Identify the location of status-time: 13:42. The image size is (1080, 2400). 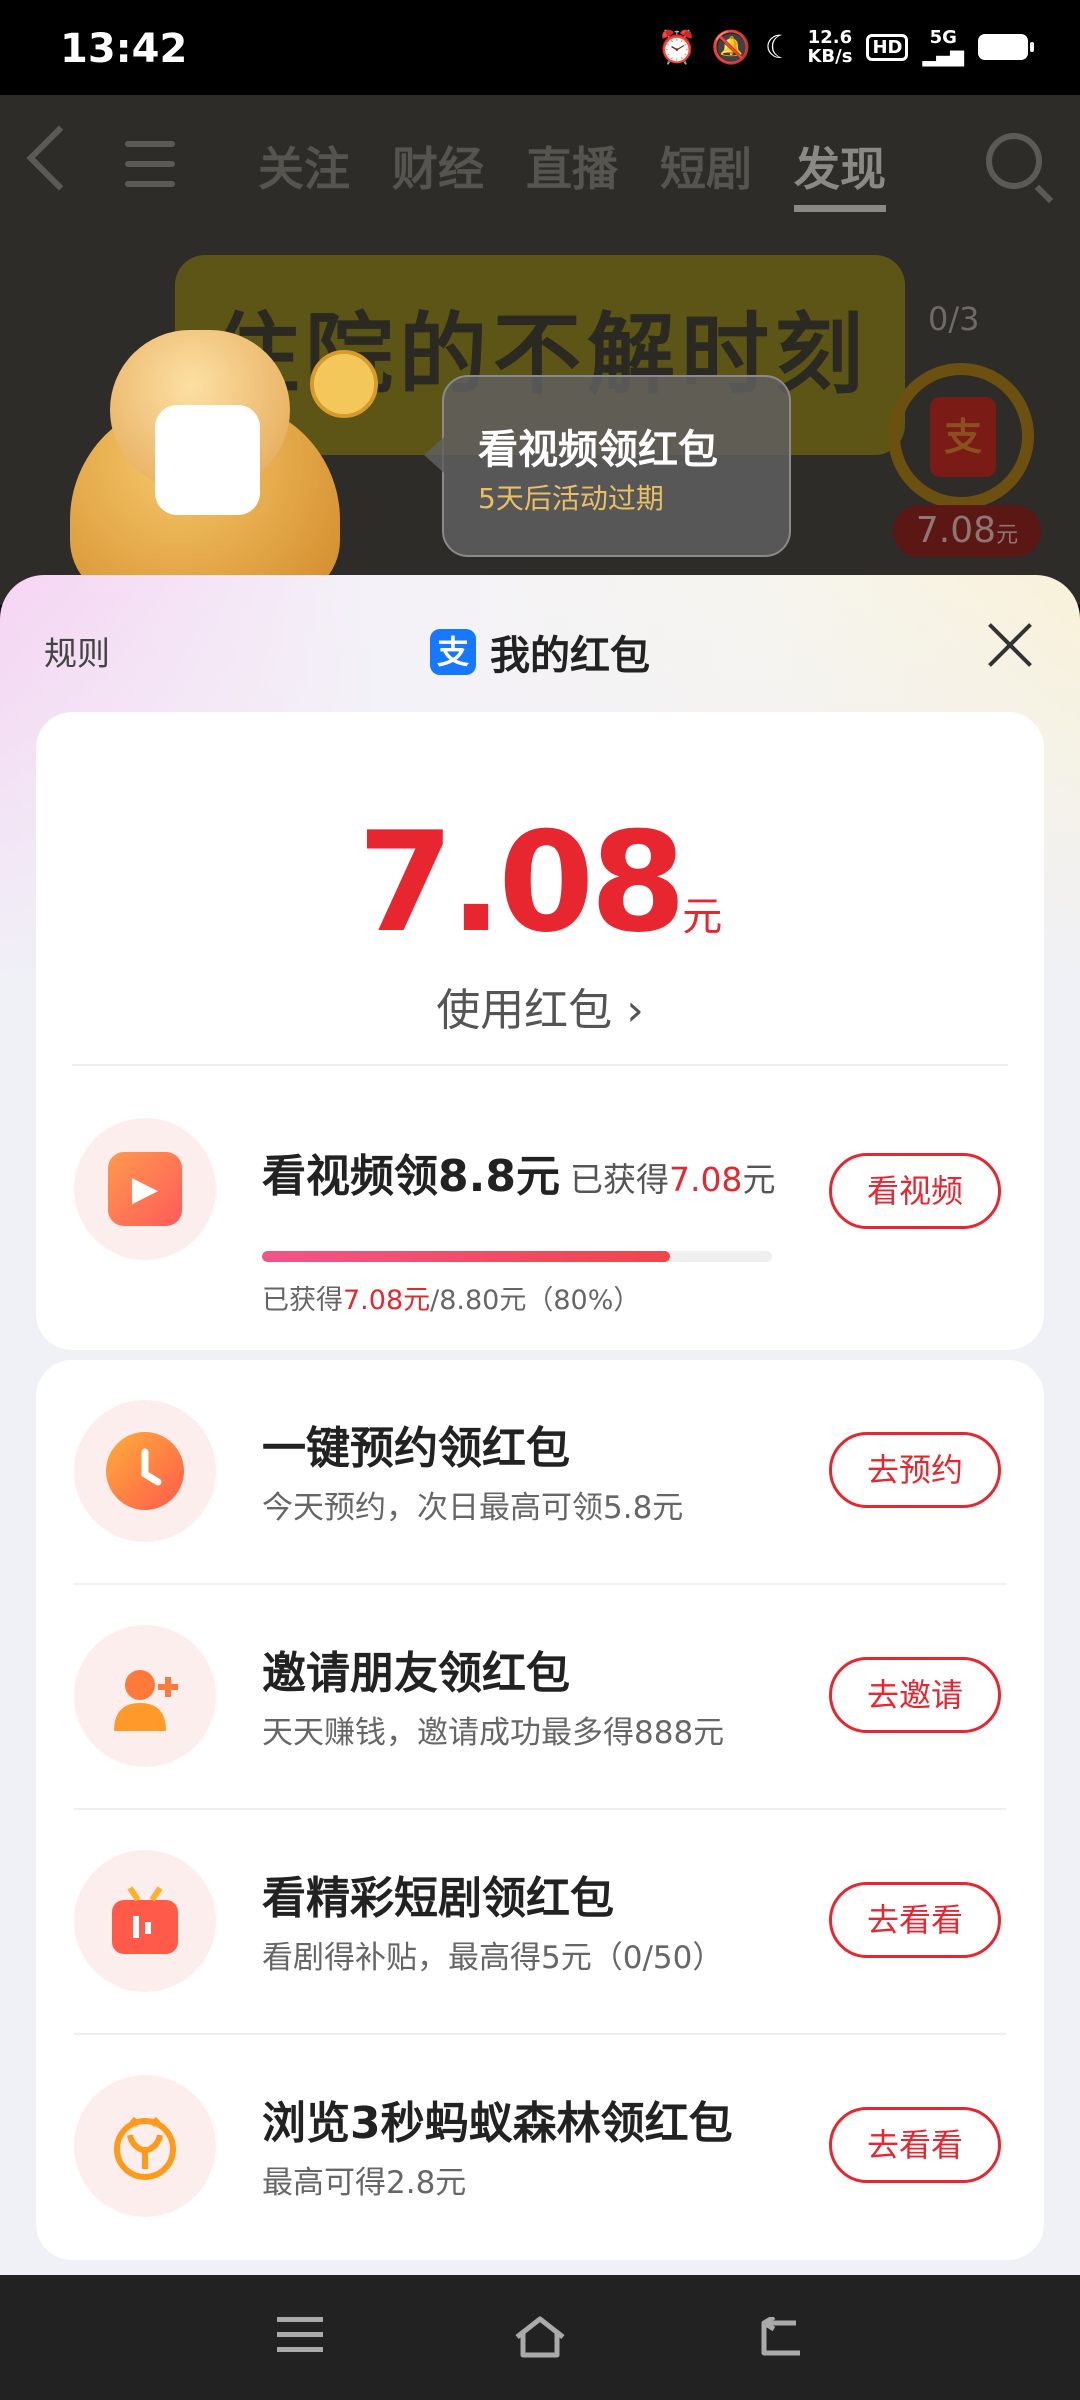
(124, 49).